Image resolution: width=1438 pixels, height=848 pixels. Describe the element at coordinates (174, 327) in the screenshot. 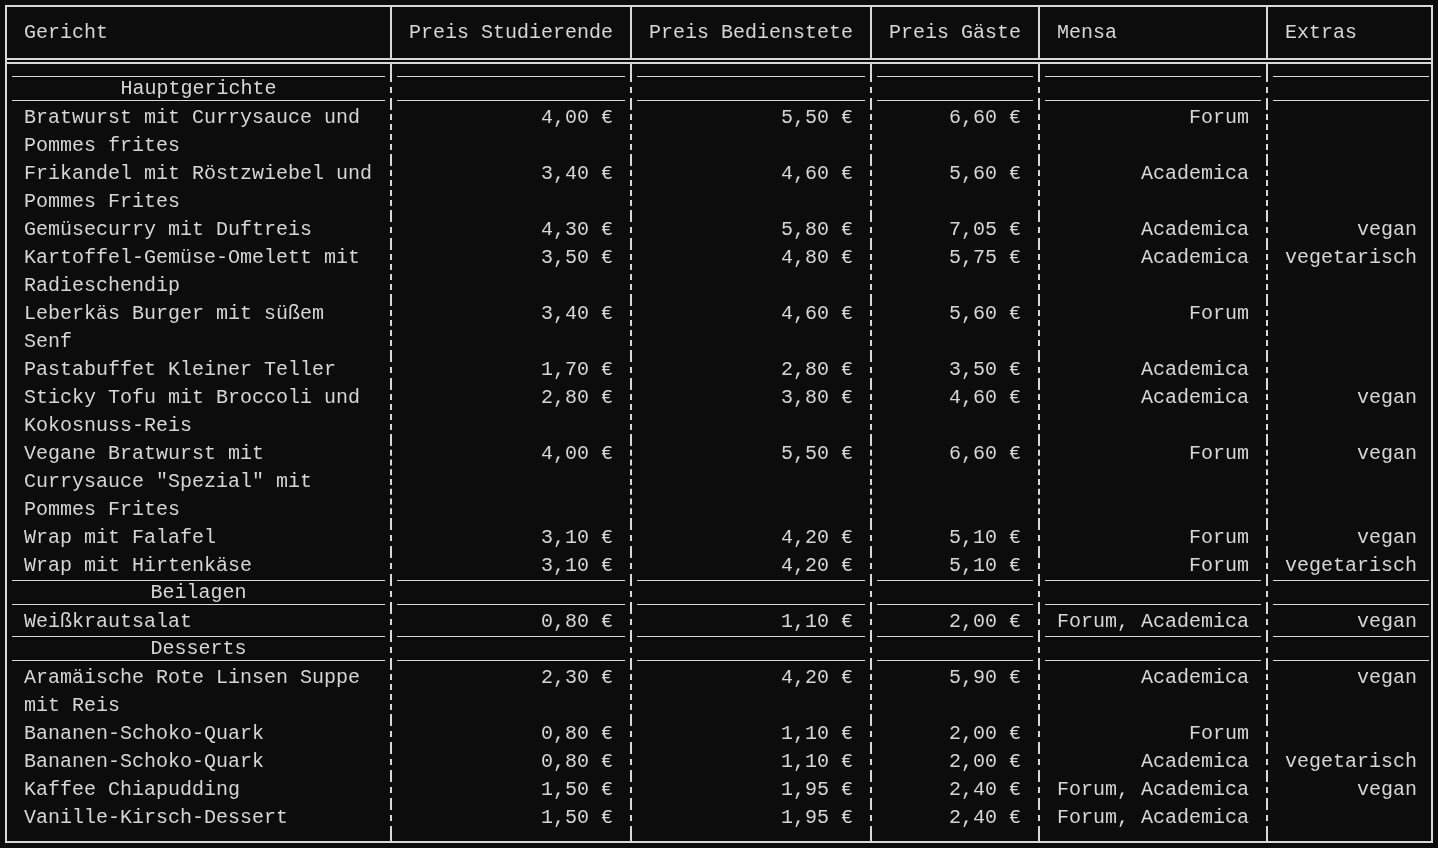

I see `dish-name: Leberkäs Burger mit süßem Senf` at that location.